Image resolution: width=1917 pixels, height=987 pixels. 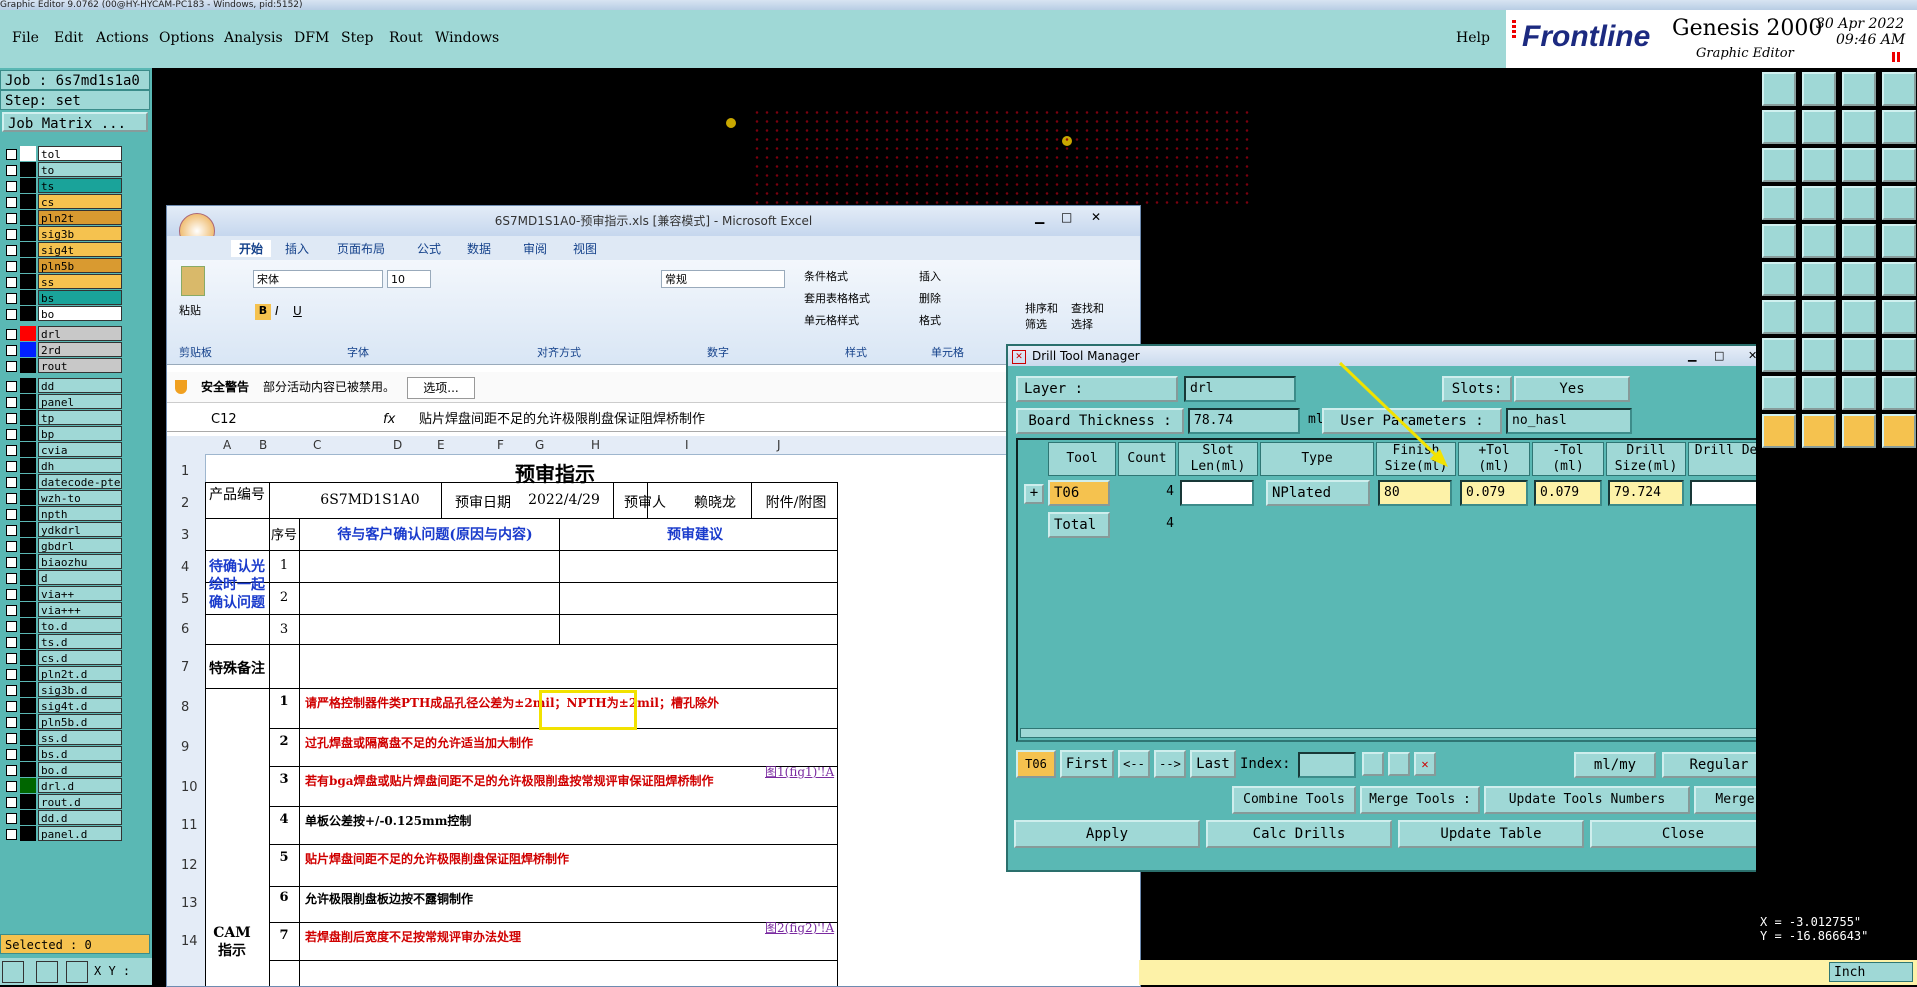 I want to click on layer-row: bo.d, so click(x=62, y=770).